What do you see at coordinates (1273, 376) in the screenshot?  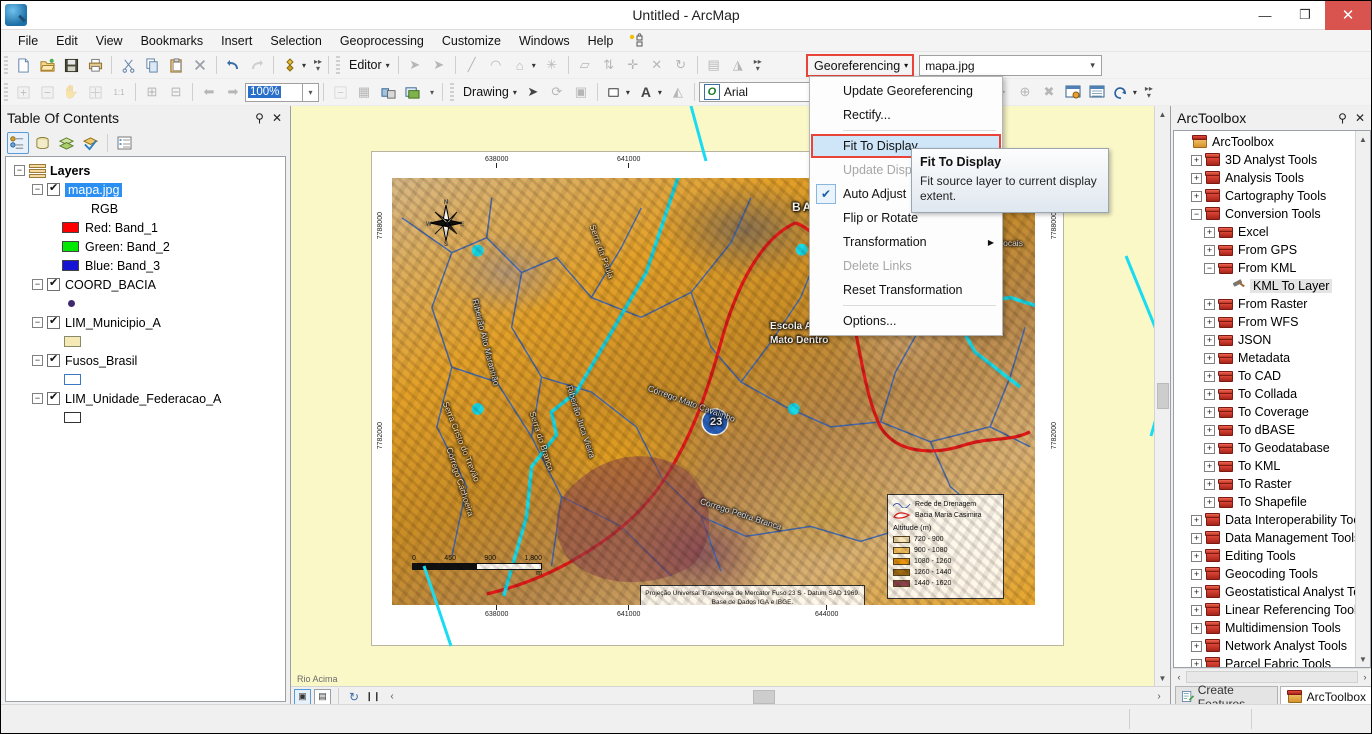 I see `toolbox-item-to-cad: + To CAD` at bounding box center [1273, 376].